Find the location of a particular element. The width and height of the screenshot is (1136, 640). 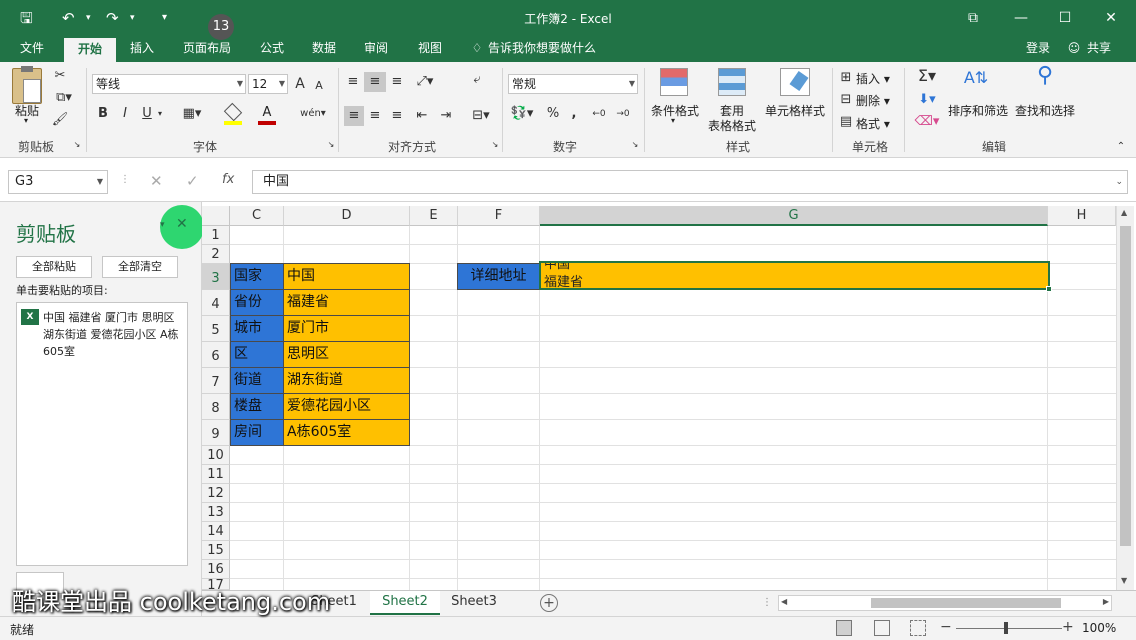

formula-input: 中国 ⌄ is located at coordinates (690, 182).